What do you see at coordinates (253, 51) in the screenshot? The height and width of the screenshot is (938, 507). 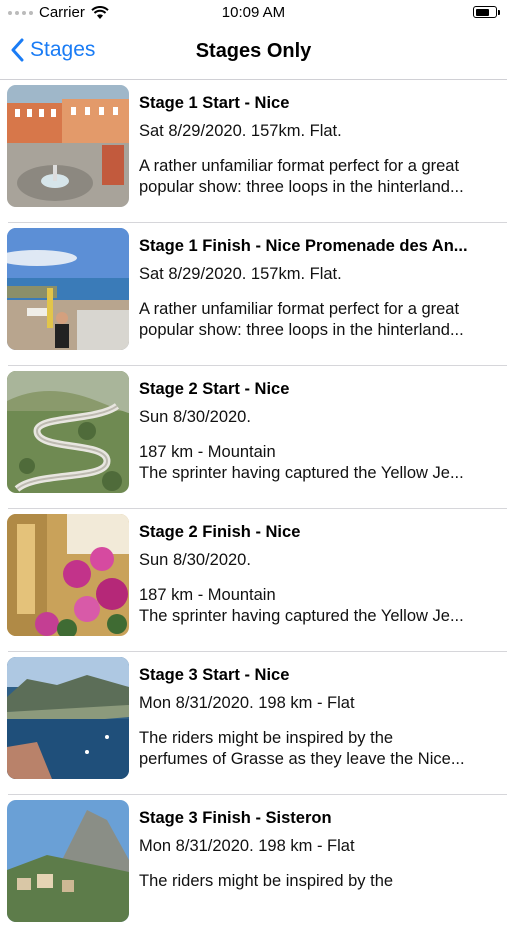 I see `page-title: Stages Only` at bounding box center [253, 51].